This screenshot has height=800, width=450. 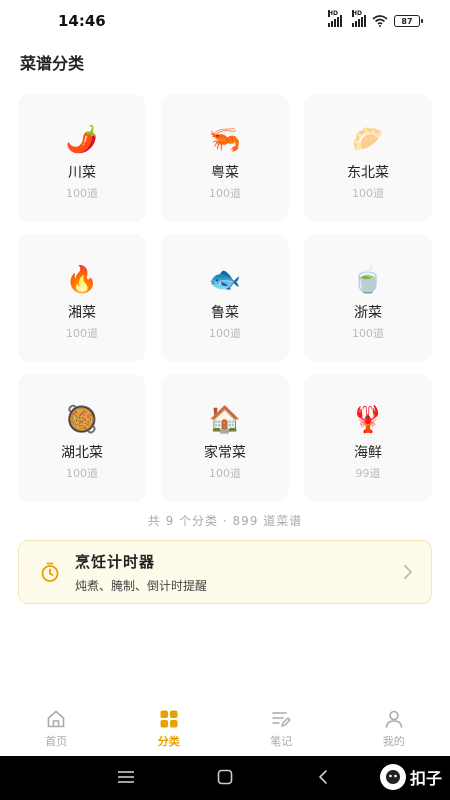 What do you see at coordinates (115, 561) in the screenshot?
I see `timer-title: 烹饪计时器` at bounding box center [115, 561].